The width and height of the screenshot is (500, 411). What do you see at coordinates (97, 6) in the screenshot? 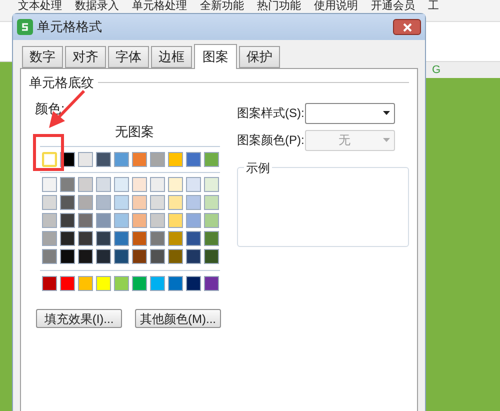
I see `menu-item: 数据录入` at bounding box center [97, 6].